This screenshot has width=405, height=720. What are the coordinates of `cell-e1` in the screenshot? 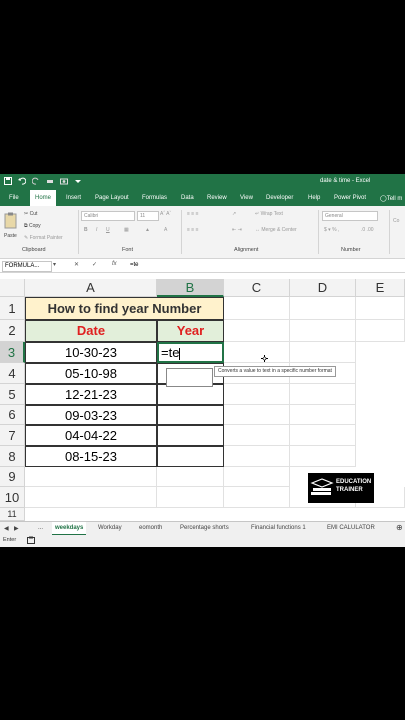 It's located at (380, 308).